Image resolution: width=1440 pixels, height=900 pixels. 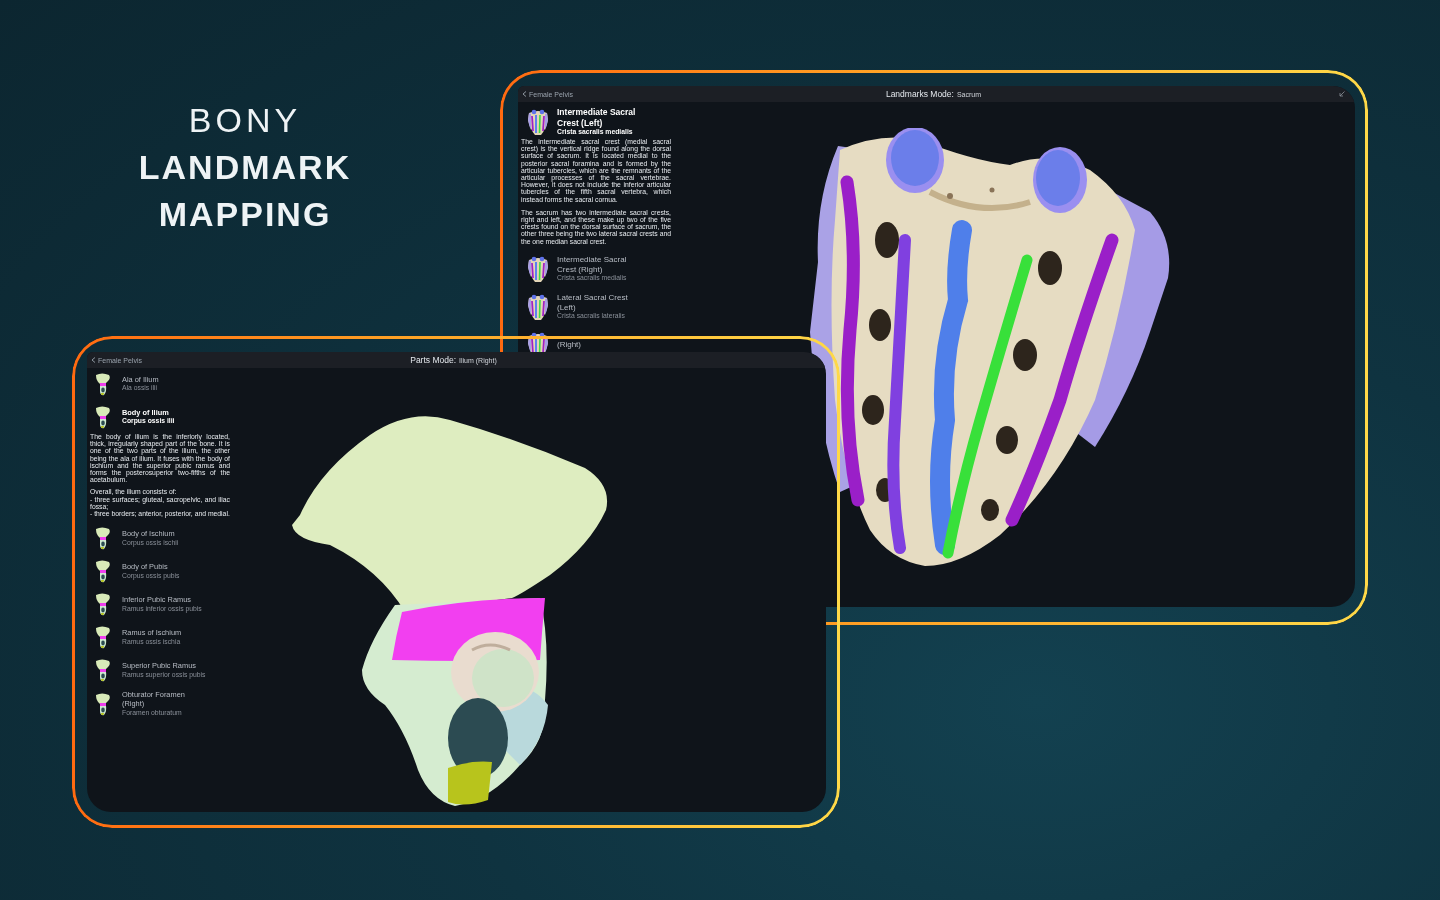 What do you see at coordinates (245, 214) in the screenshot?
I see `headline: MAPPING` at bounding box center [245, 214].